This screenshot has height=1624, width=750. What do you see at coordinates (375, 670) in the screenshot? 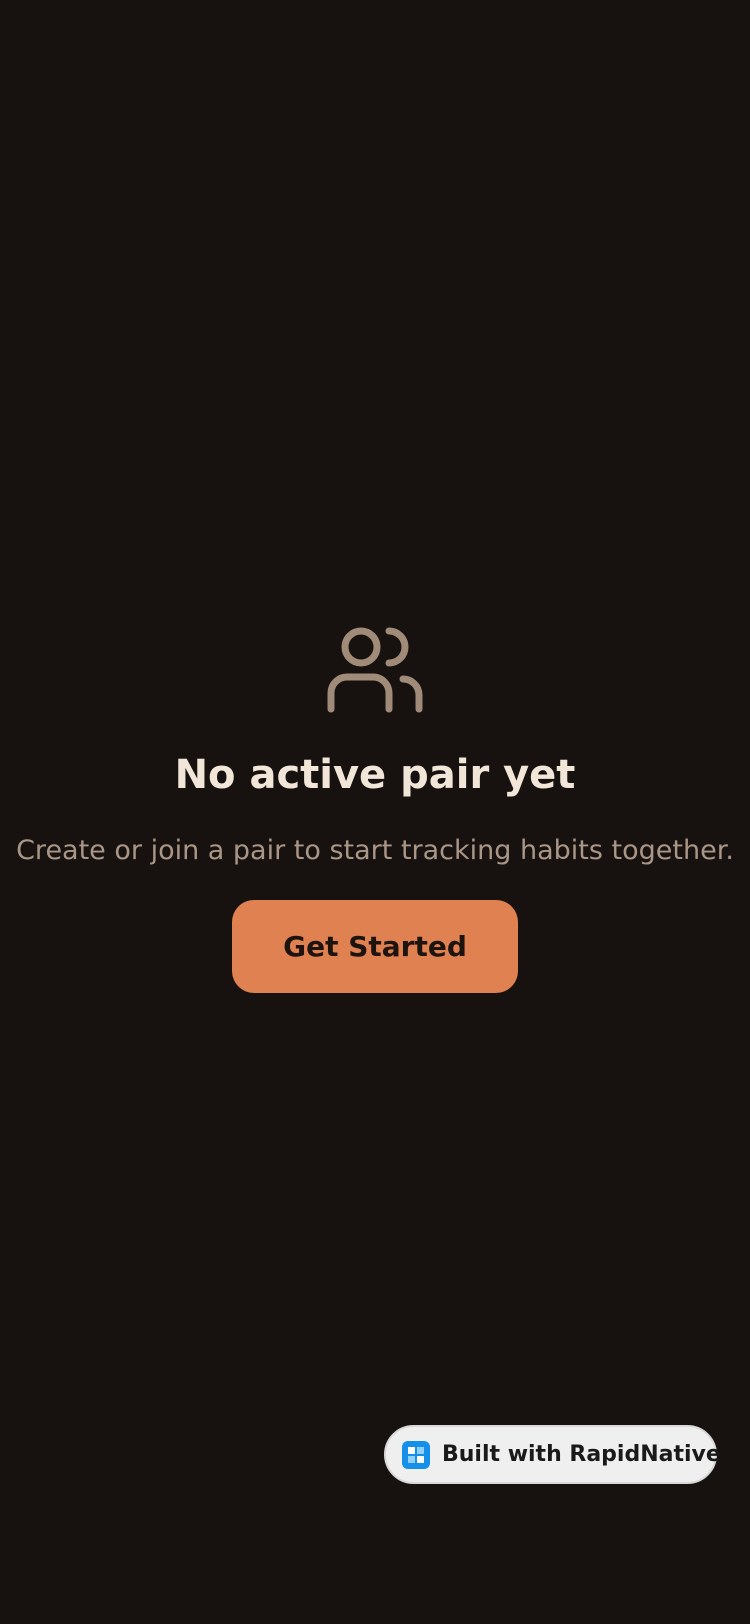
I see `users-icon` at bounding box center [375, 670].